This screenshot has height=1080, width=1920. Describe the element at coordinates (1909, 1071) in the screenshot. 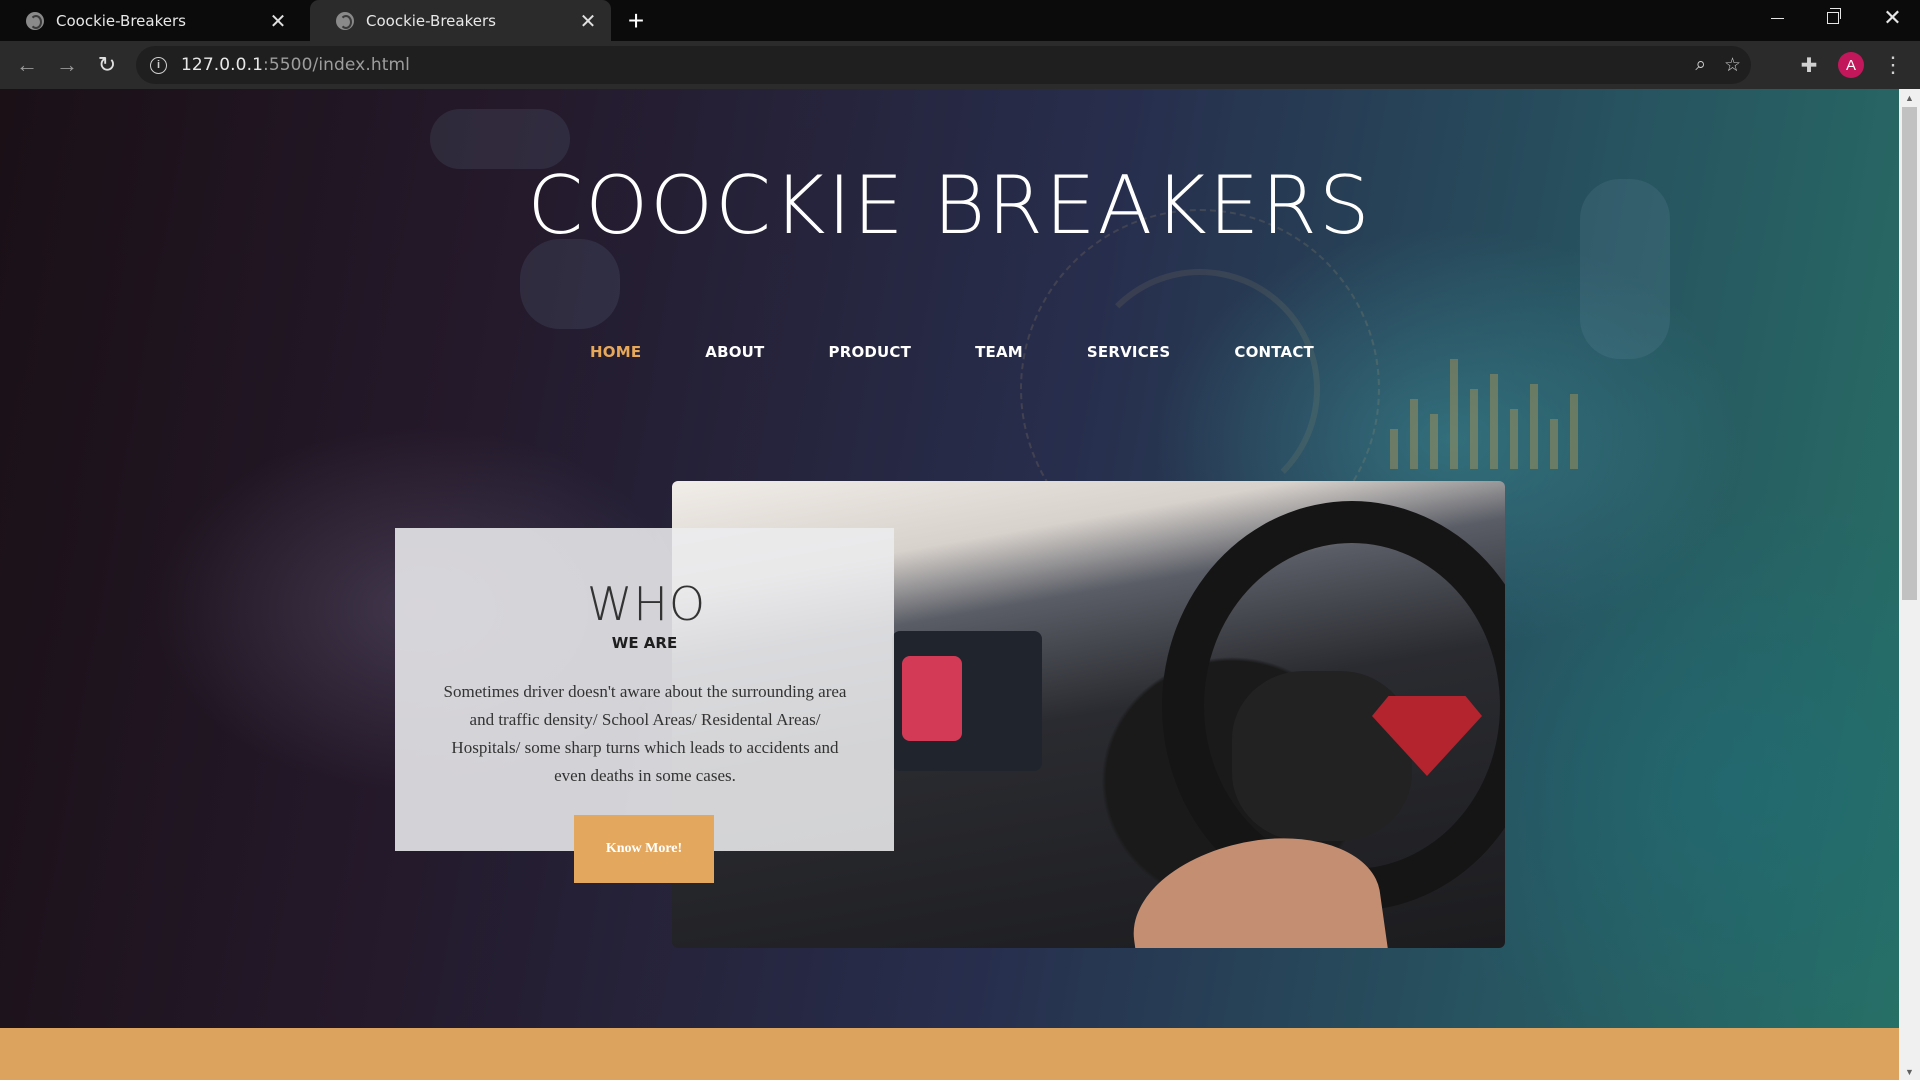

I see `scroll-down-arrow-icon: ▼` at that location.